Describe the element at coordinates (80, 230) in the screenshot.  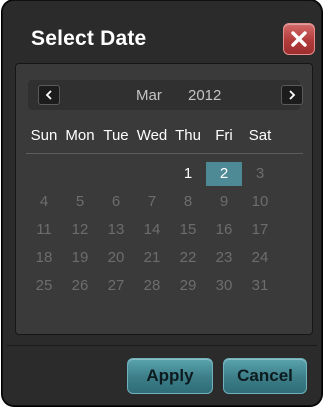
I see `day-cell: 12` at that location.